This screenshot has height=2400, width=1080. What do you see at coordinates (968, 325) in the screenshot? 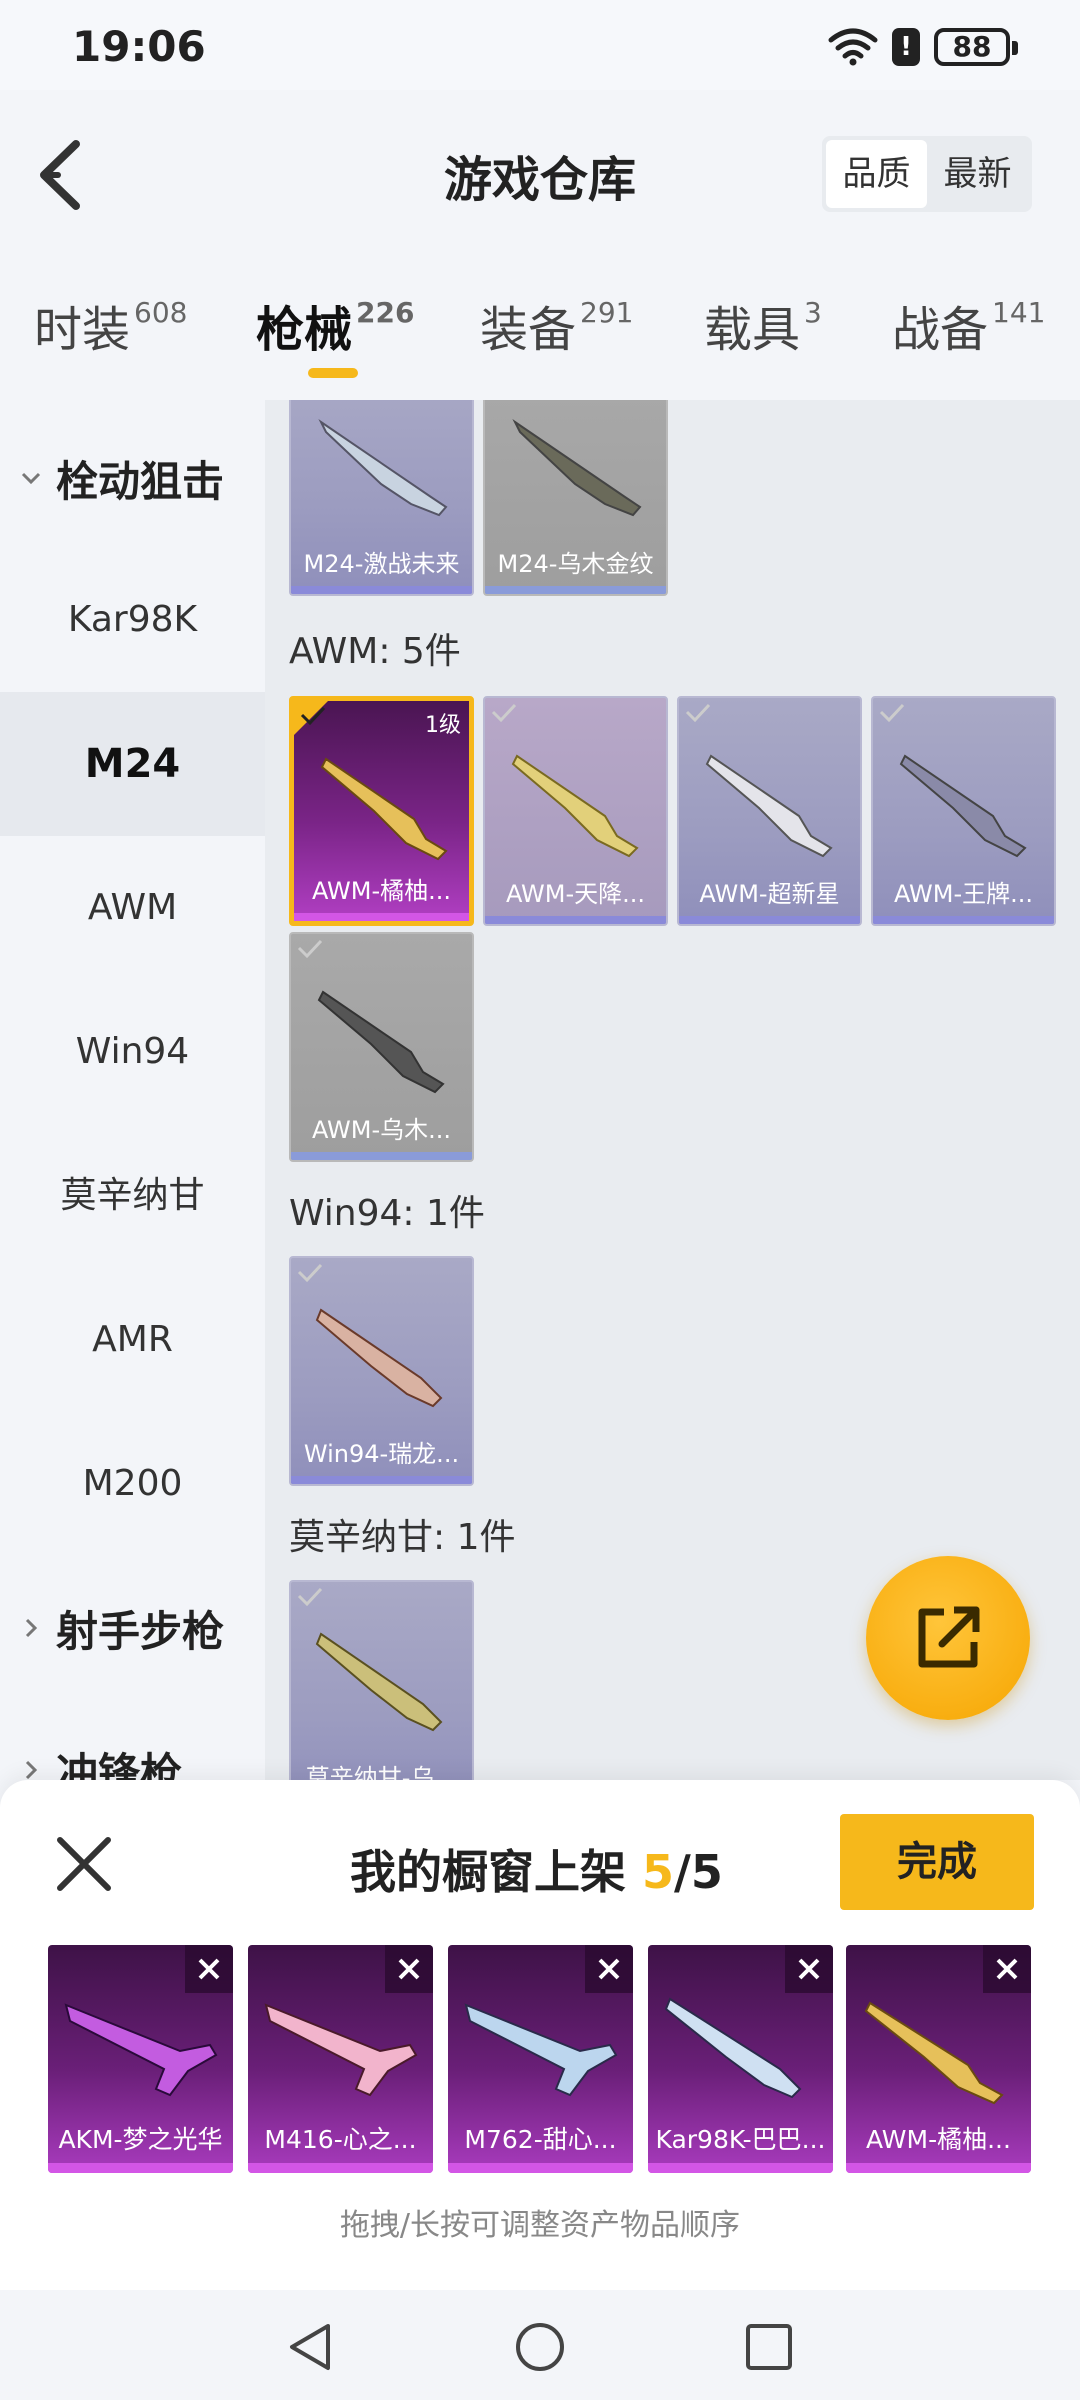
I see `tab-supplies: 战备 141` at bounding box center [968, 325].